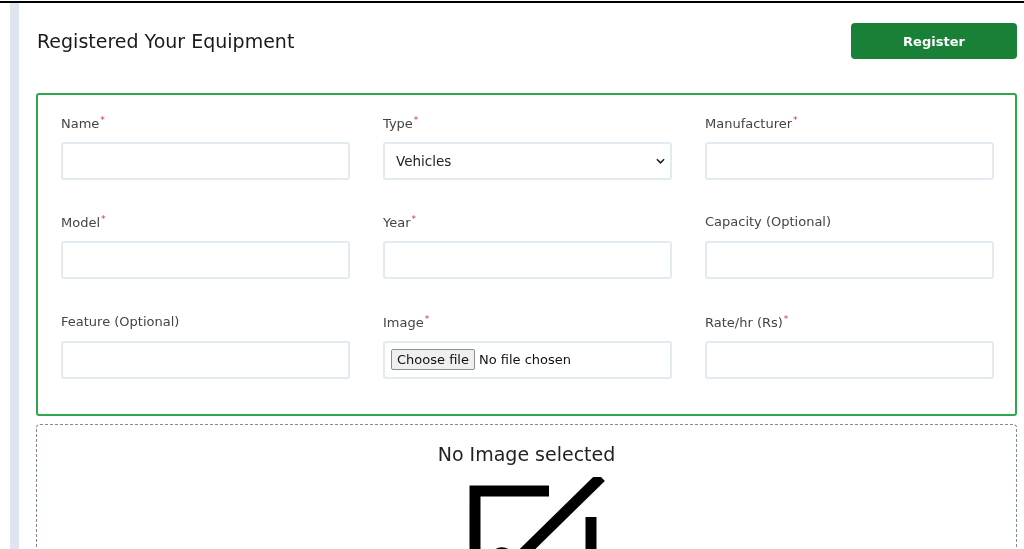 This screenshot has width=1024, height=549. I want to click on field-label: Rate/hr (Rs)$^{*}$, so click(747, 322).